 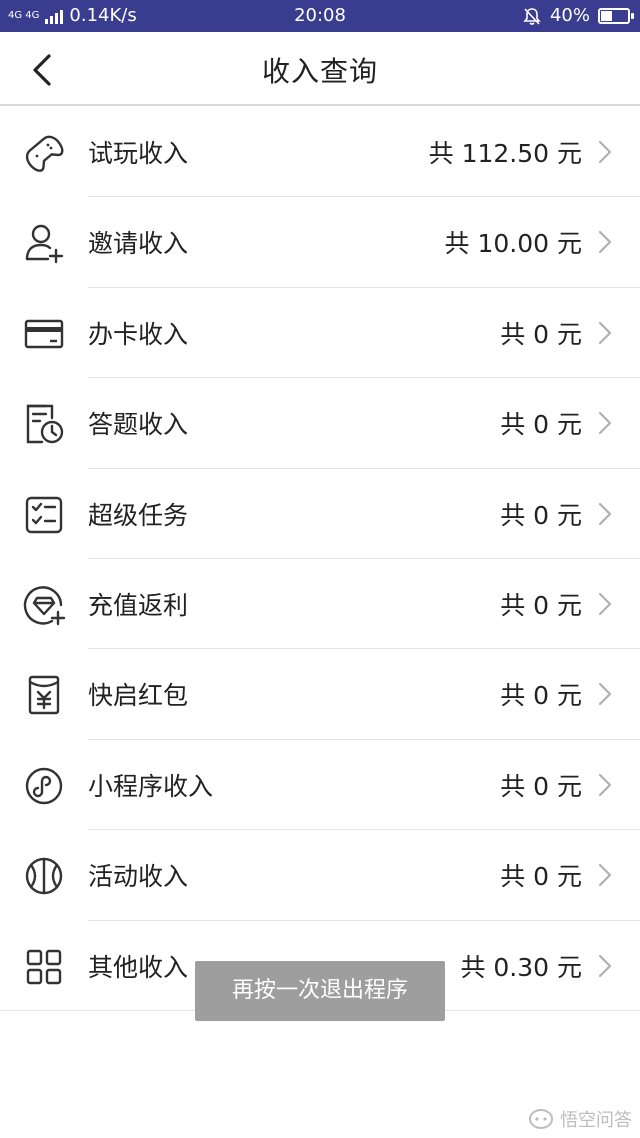 What do you see at coordinates (320, 242) in the screenshot?
I see `list-item-invite-income: 邀请收入 共 10.00 元` at bounding box center [320, 242].